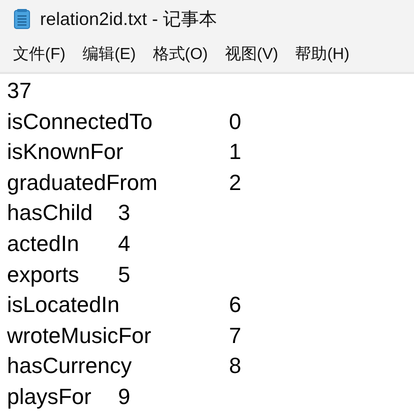 The image size is (414, 418). Describe the element at coordinates (80, 122) in the screenshot. I see `relation-name: isConnectedTo` at that location.